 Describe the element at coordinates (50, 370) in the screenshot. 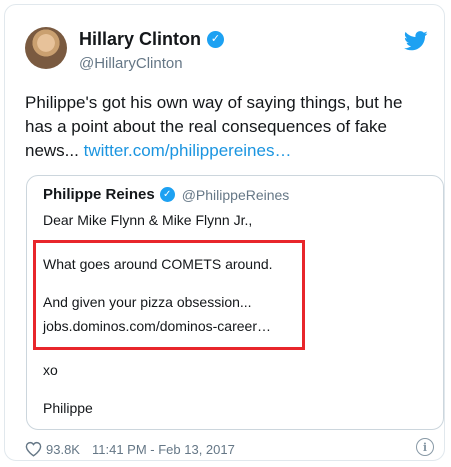

I see `quoted-xo: xo` at that location.